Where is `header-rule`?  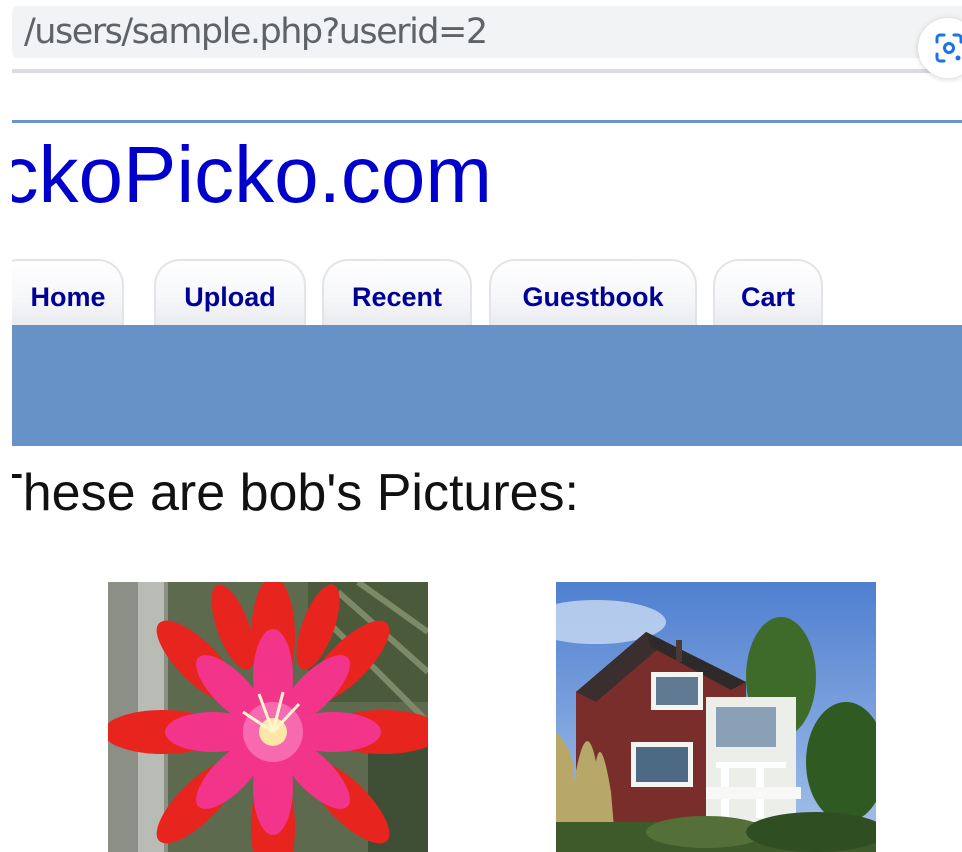 header-rule is located at coordinates (487, 121).